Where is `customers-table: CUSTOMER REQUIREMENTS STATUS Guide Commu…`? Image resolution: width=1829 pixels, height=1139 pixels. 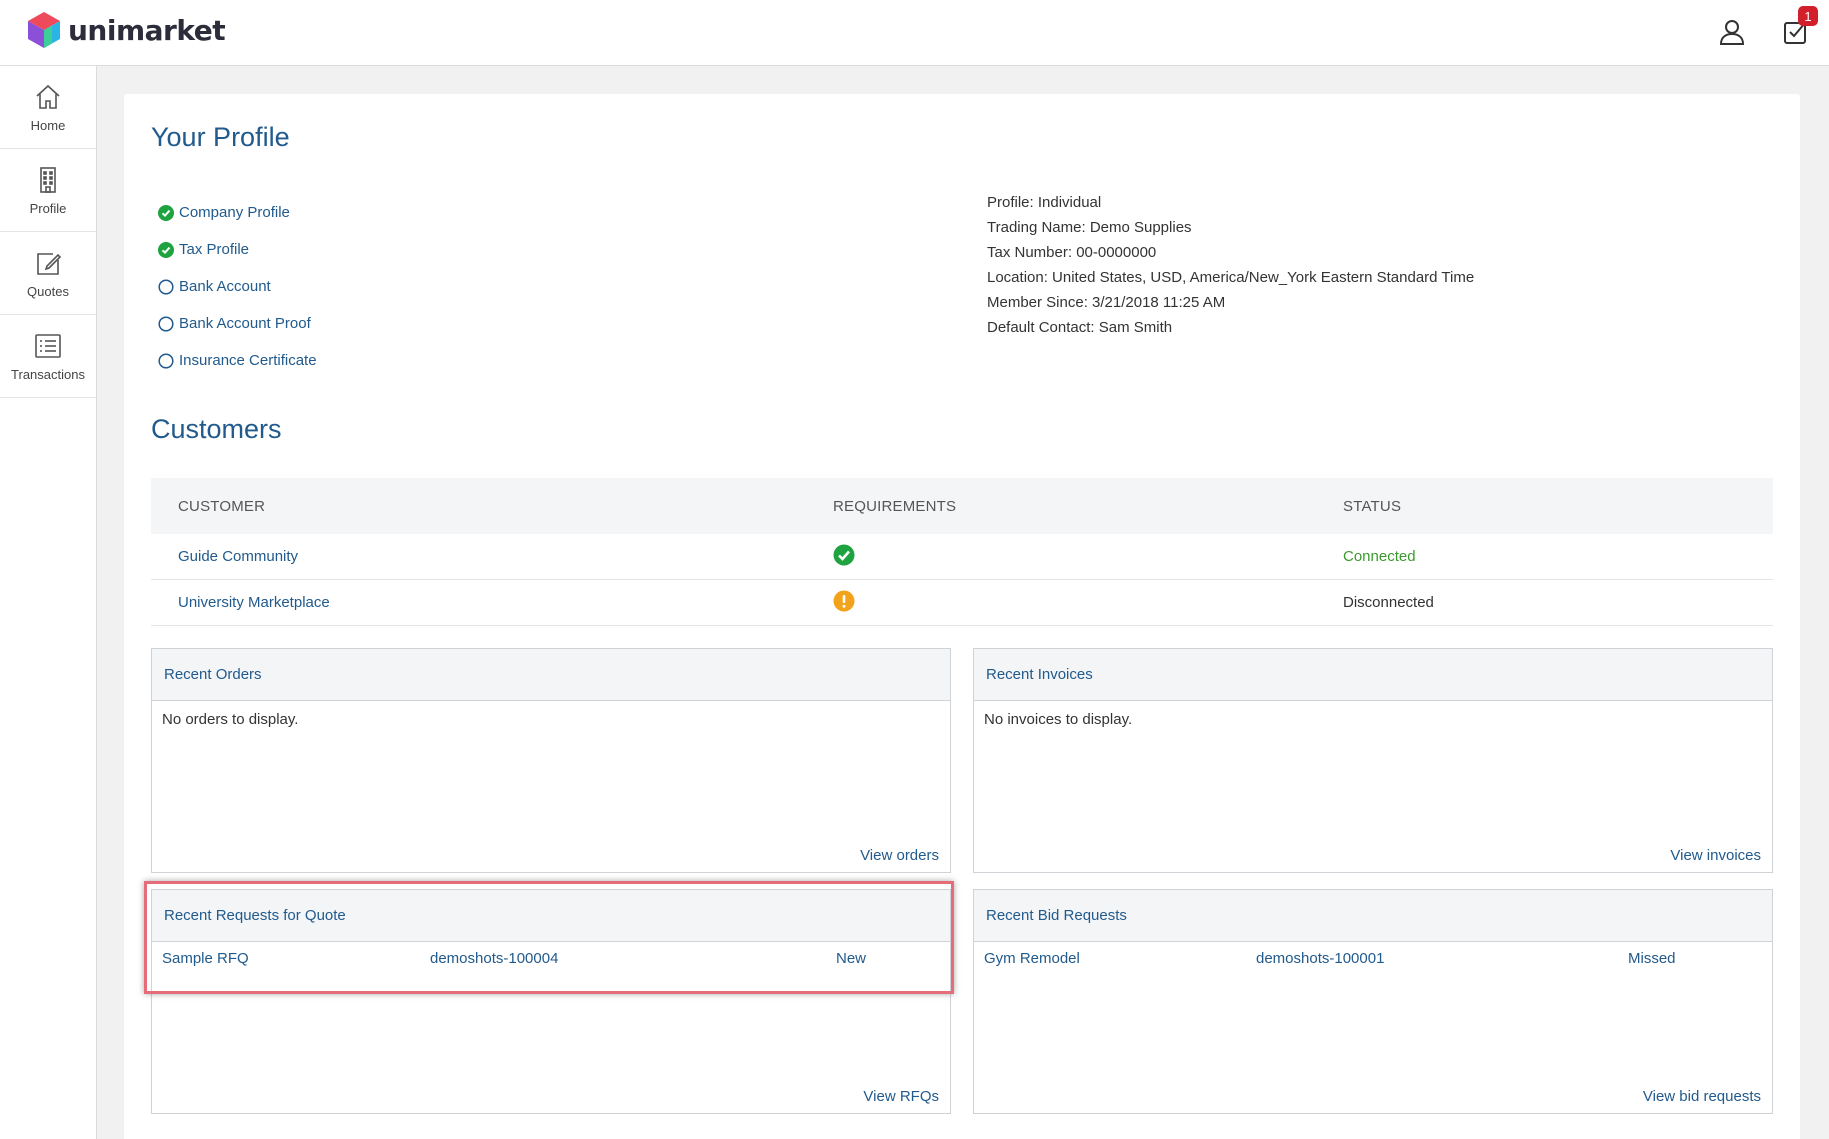 customers-table: CUSTOMER REQUIREMENTS STATUS Guide Commu… is located at coordinates (962, 552).